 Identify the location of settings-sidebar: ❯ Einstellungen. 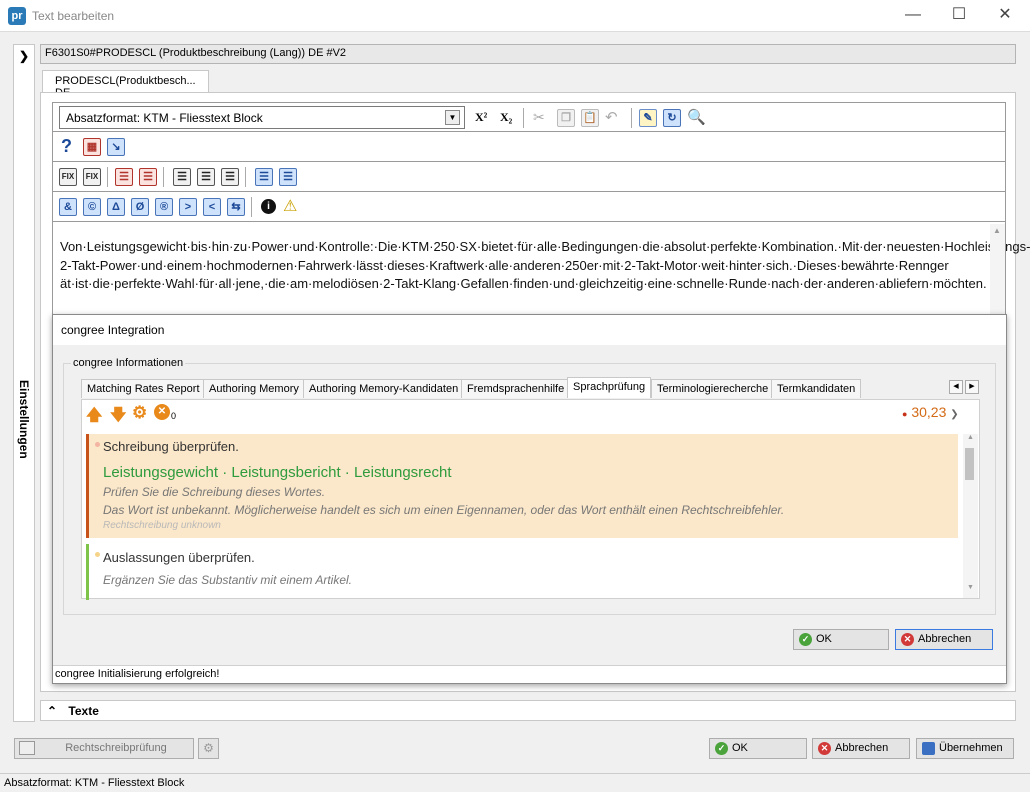
(24, 383).